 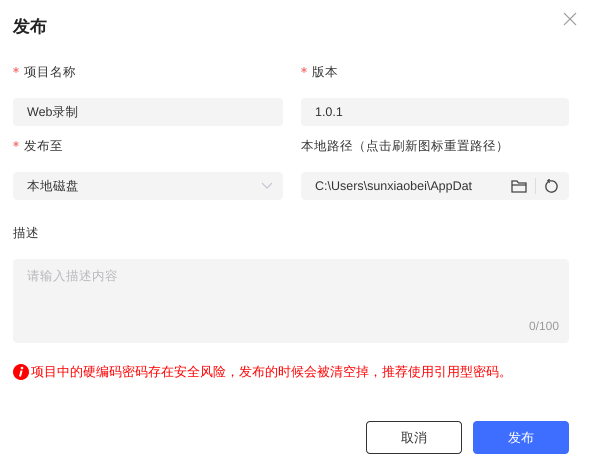 I want to click on field-label: 描述, so click(x=26, y=233).